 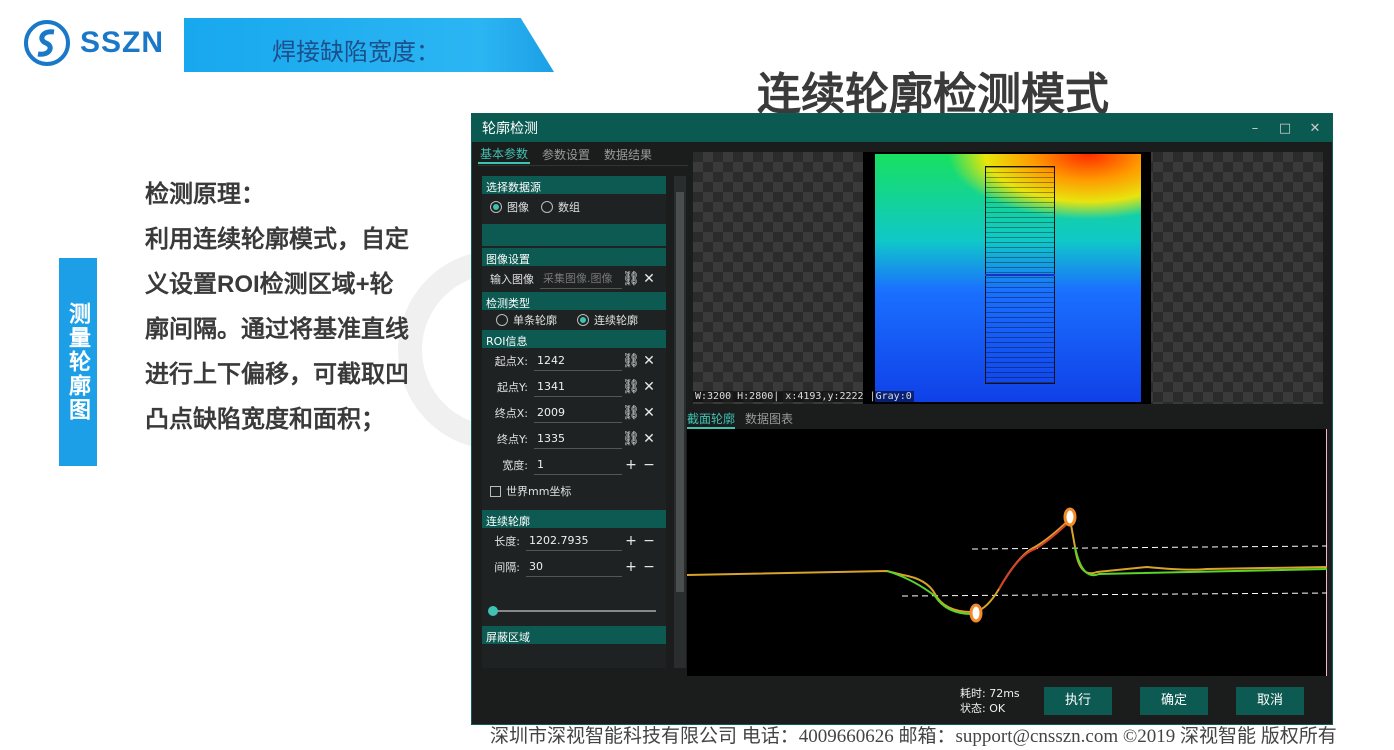 I want to click on run-status: 状态: OK, so click(x=983, y=708).